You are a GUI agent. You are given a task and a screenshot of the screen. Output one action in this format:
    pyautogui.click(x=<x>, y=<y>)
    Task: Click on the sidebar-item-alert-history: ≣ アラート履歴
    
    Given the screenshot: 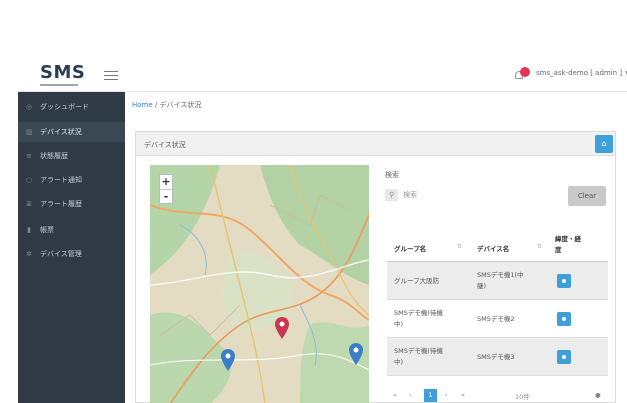 What is the action you would take?
    pyautogui.click(x=71, y=204)
    